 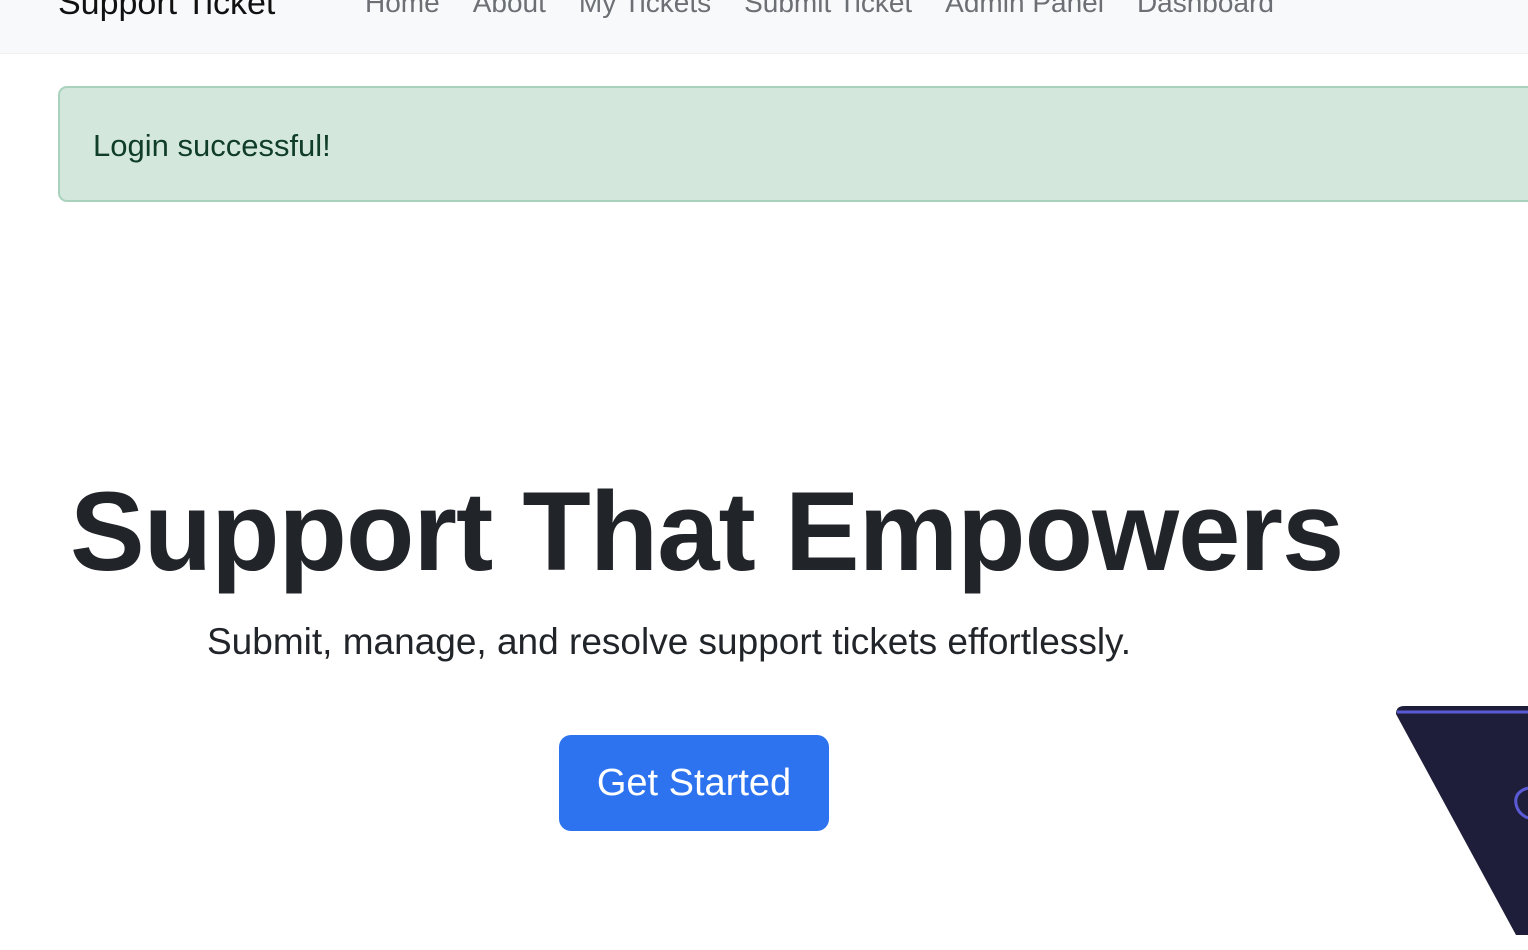 I want to click on nav-link-home: Home, so click(x=402, y=10).